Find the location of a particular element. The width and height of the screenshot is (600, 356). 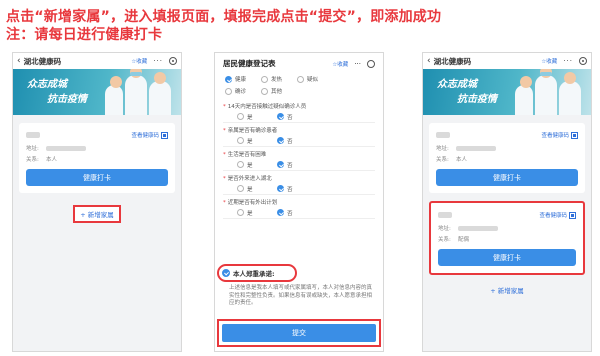

relation-value: 配偶 is located at coordinates (464, 240).